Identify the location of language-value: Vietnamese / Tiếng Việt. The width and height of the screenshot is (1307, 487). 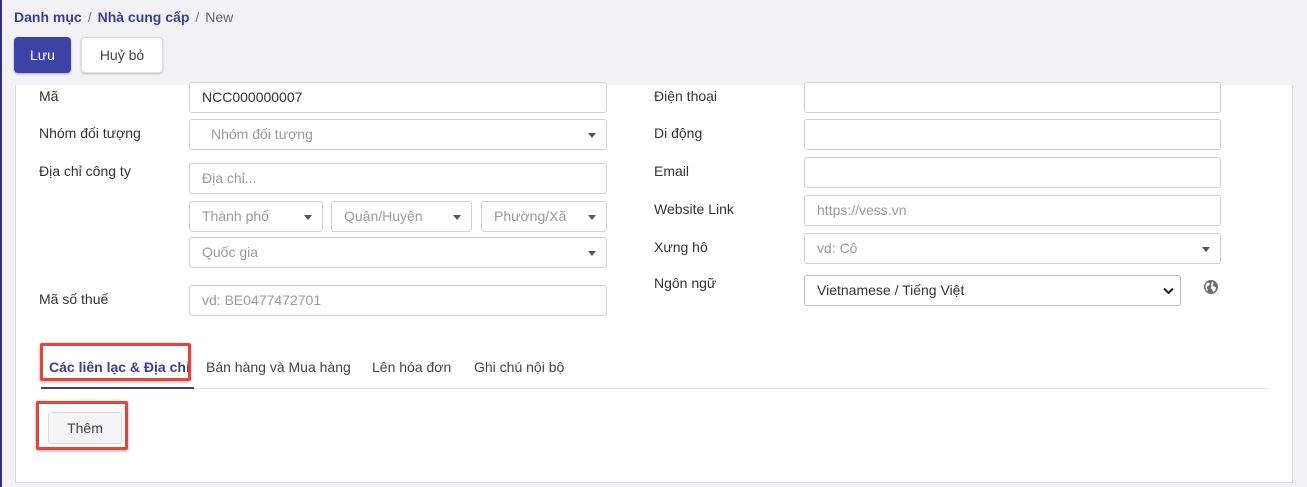
(891, 290).